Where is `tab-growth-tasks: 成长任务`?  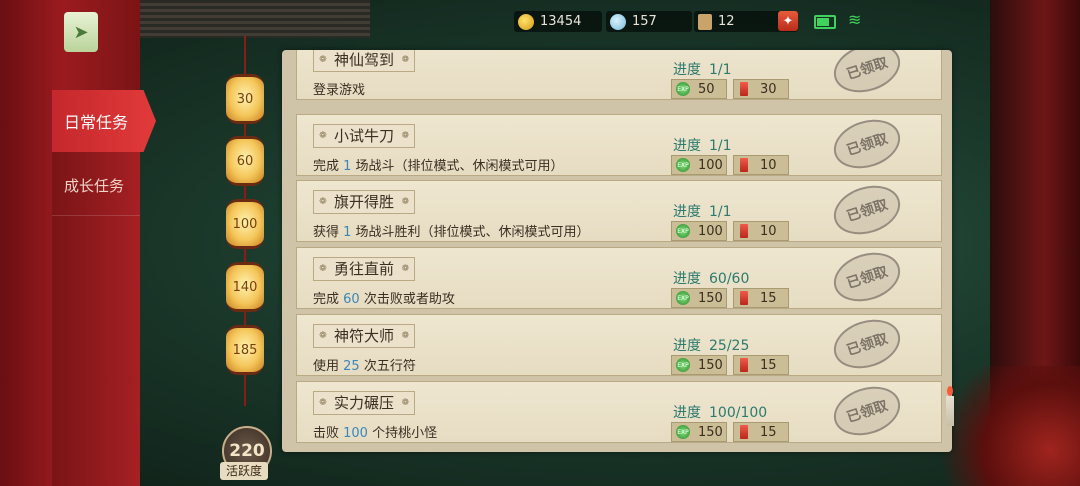 tab-growth-tasks: 成长任务 is located at coordinates (96, 186).